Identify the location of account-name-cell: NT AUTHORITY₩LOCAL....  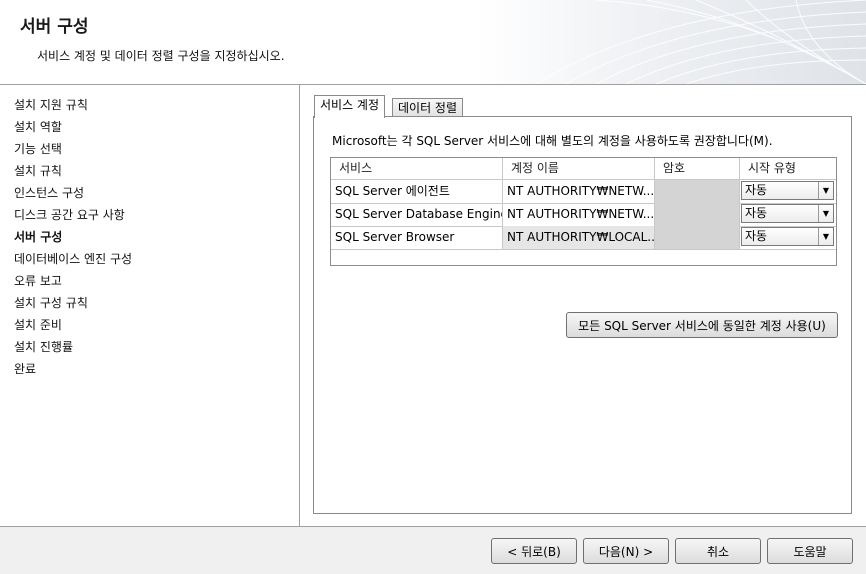
(579, 237).